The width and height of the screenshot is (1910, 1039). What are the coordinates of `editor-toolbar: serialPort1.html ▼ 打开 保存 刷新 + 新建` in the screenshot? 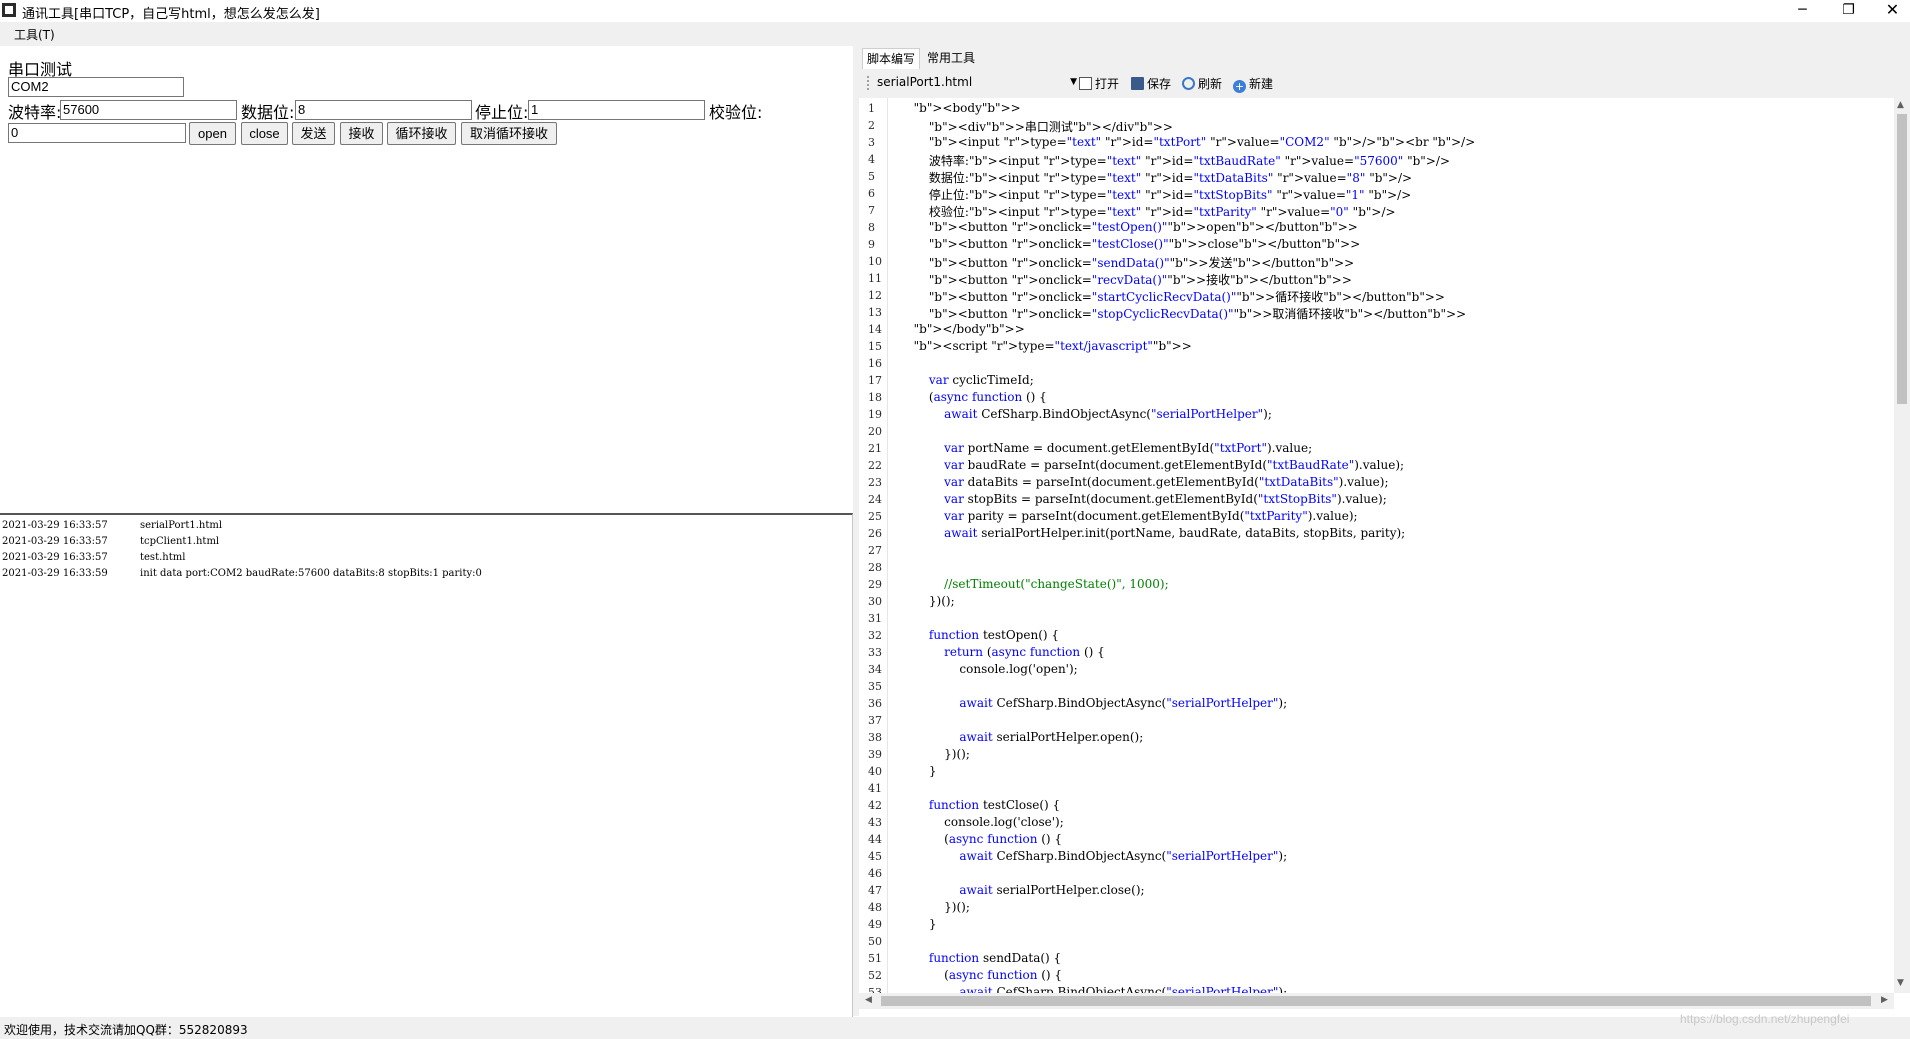 It's located at (1384, 83).